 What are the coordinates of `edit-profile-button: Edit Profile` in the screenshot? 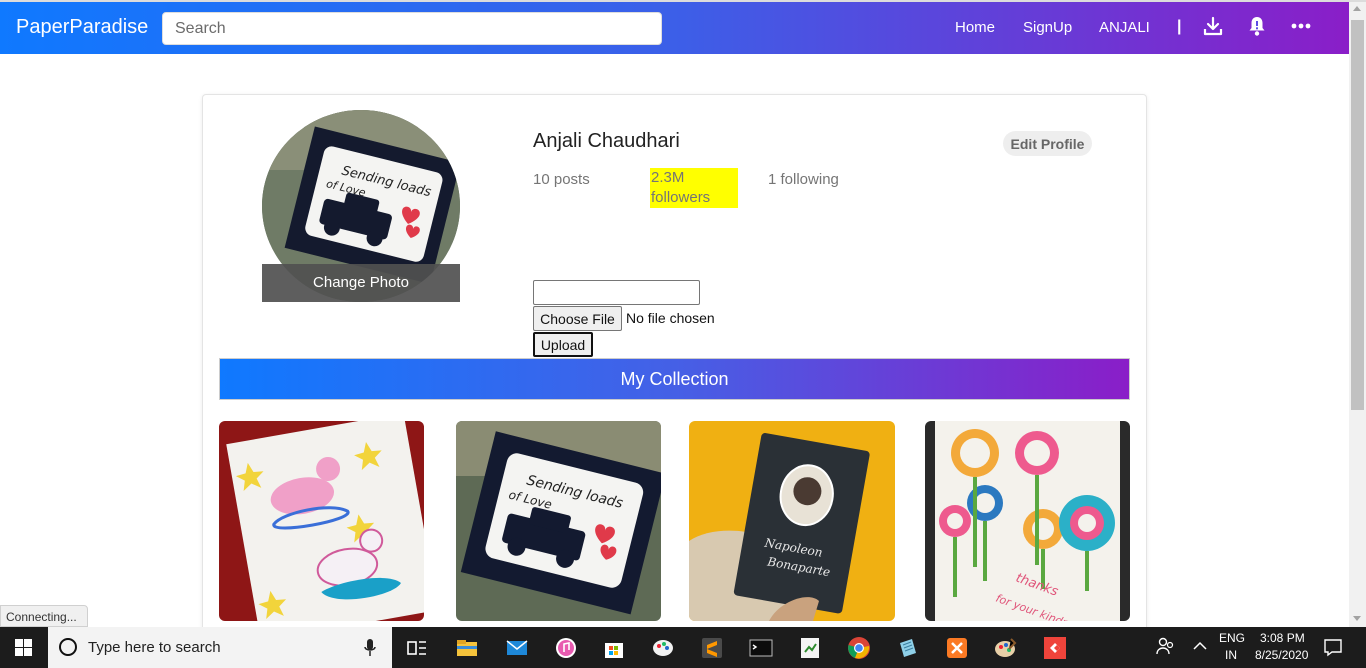 It's located at (1047, 143).